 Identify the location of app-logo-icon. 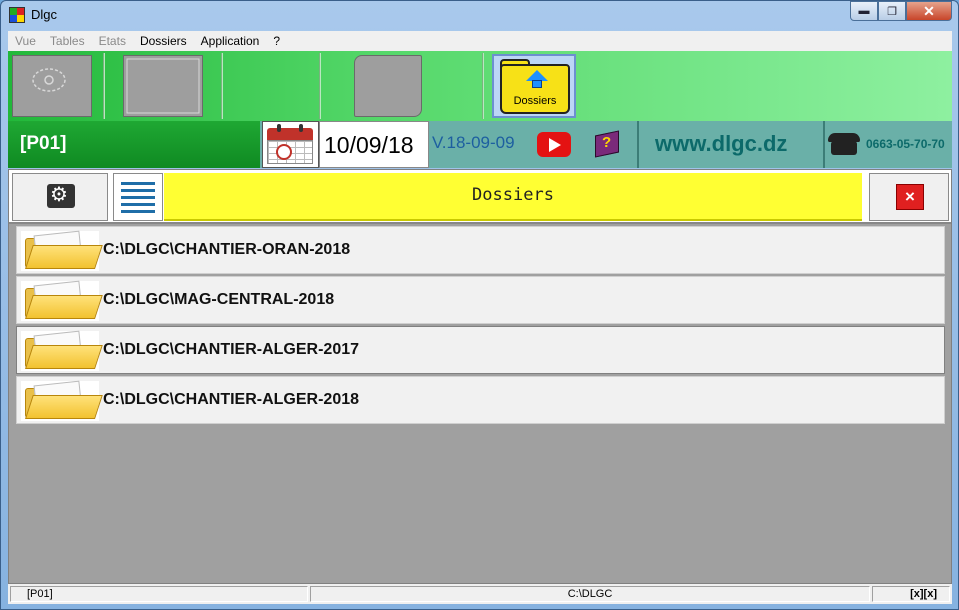
(17, 15).